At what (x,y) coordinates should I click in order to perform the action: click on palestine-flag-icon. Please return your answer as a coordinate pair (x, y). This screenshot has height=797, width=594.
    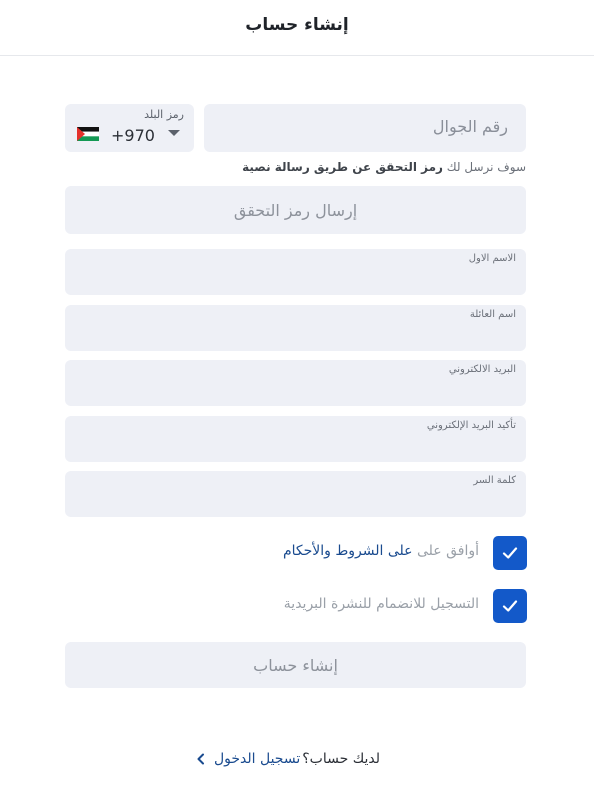
    Looking at the image, I should click on (88, 134).